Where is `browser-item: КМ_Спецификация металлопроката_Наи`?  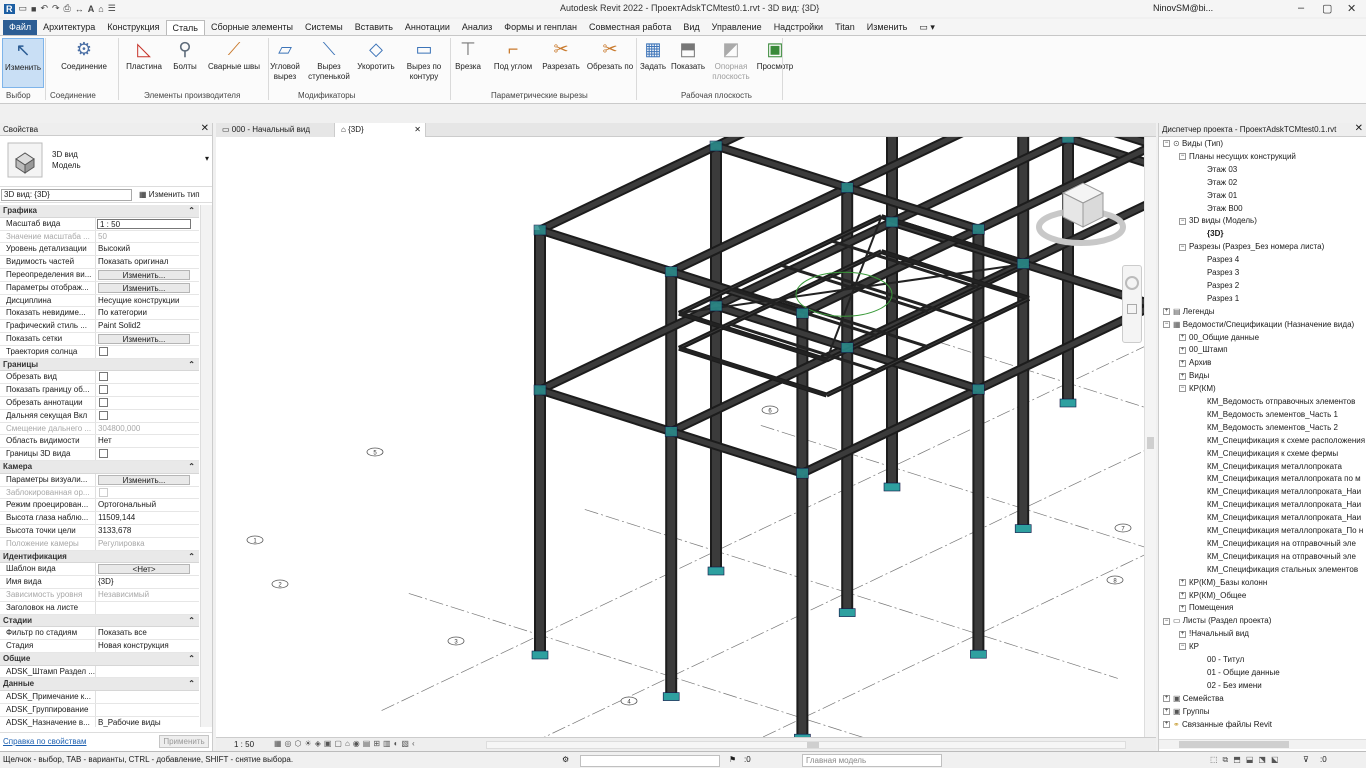
browser-item: КМ_Спецификация металлопроката_Наи is located at coordinates (1280, 518).